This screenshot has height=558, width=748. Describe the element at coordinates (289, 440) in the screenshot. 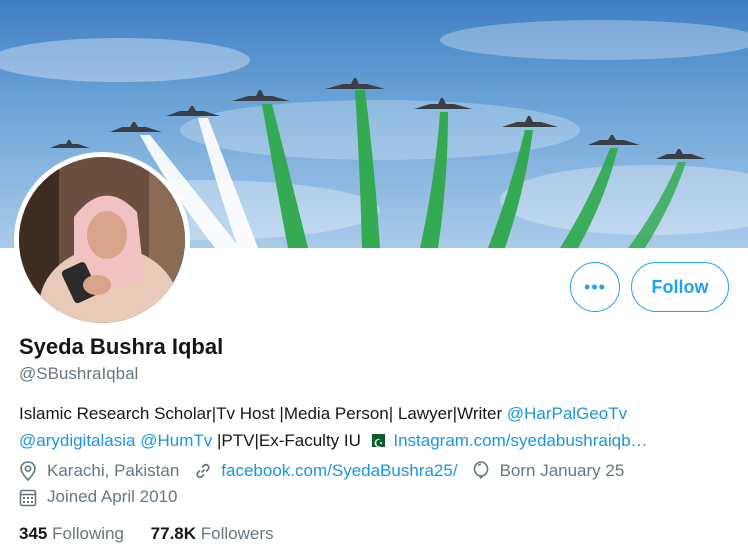

I see `bio-text-2: |PTV|Ex-Faculty IU` at that location.